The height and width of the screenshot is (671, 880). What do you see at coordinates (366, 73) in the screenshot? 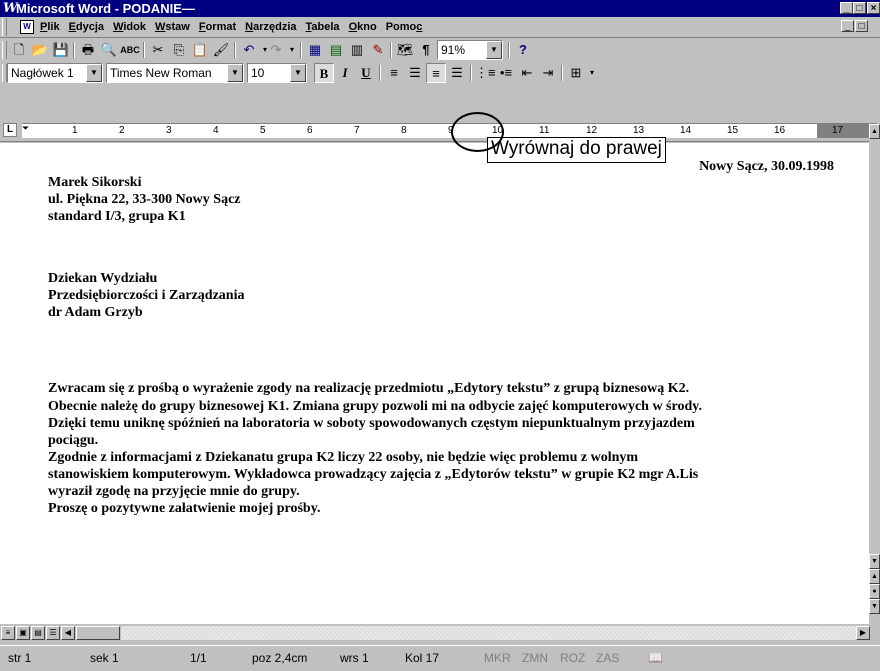
I see `underline-button: U` at bounding box center [366, 73].